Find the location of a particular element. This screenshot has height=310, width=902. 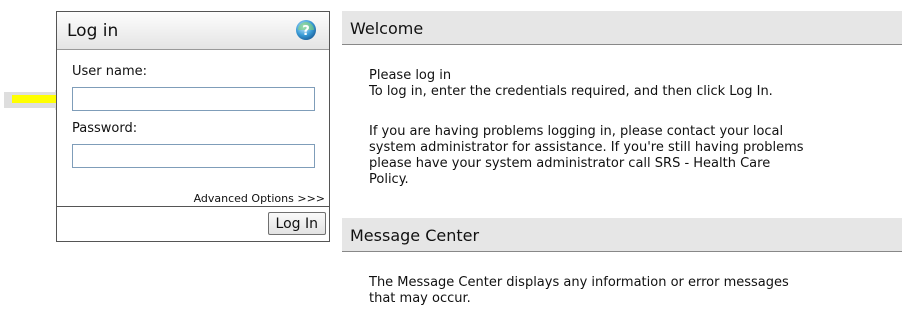

login-title: Log in is located at coordinates (93, 31).